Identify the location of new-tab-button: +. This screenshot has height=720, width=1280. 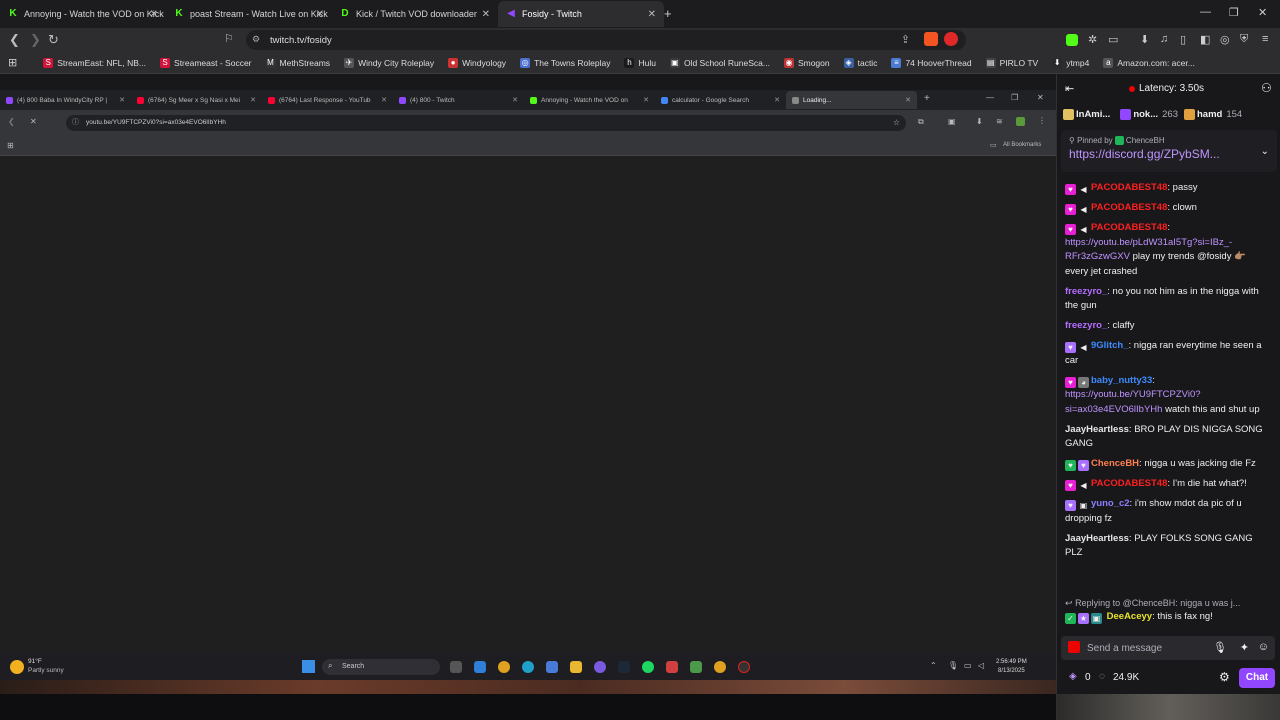
(668, 13).